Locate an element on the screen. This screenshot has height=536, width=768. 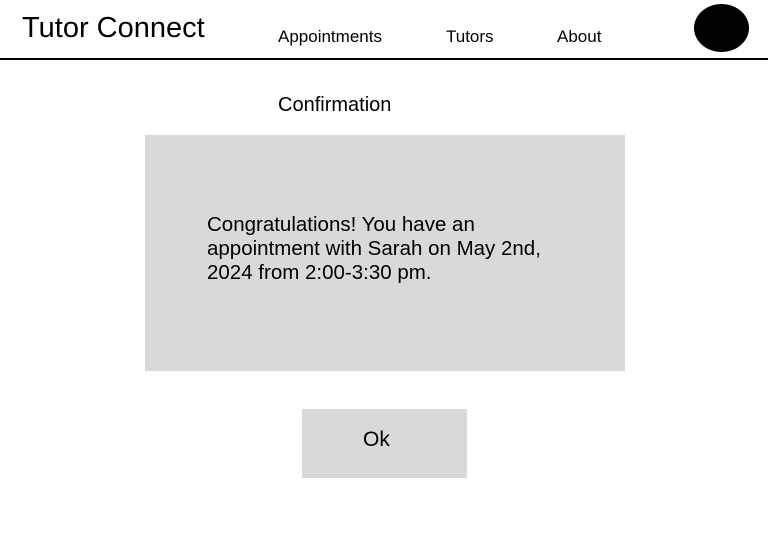
ok-button-label: Ok is located at coordinates (376, 439).